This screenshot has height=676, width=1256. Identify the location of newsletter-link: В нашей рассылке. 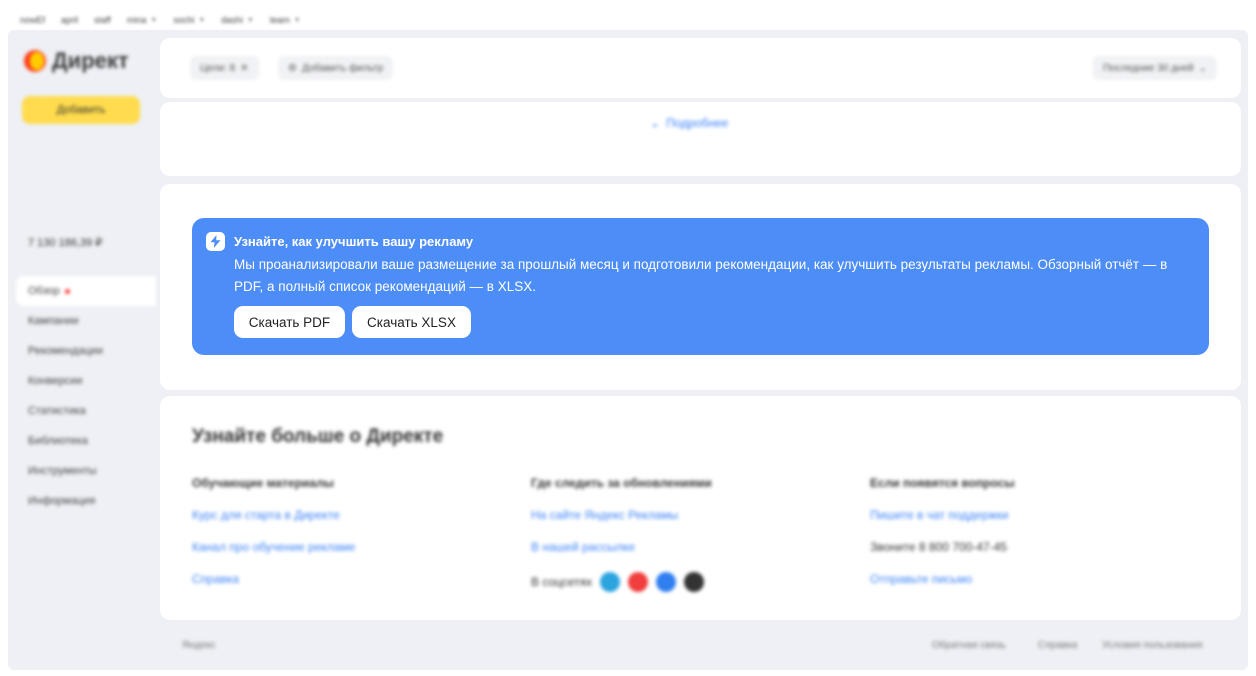
(691, 556).